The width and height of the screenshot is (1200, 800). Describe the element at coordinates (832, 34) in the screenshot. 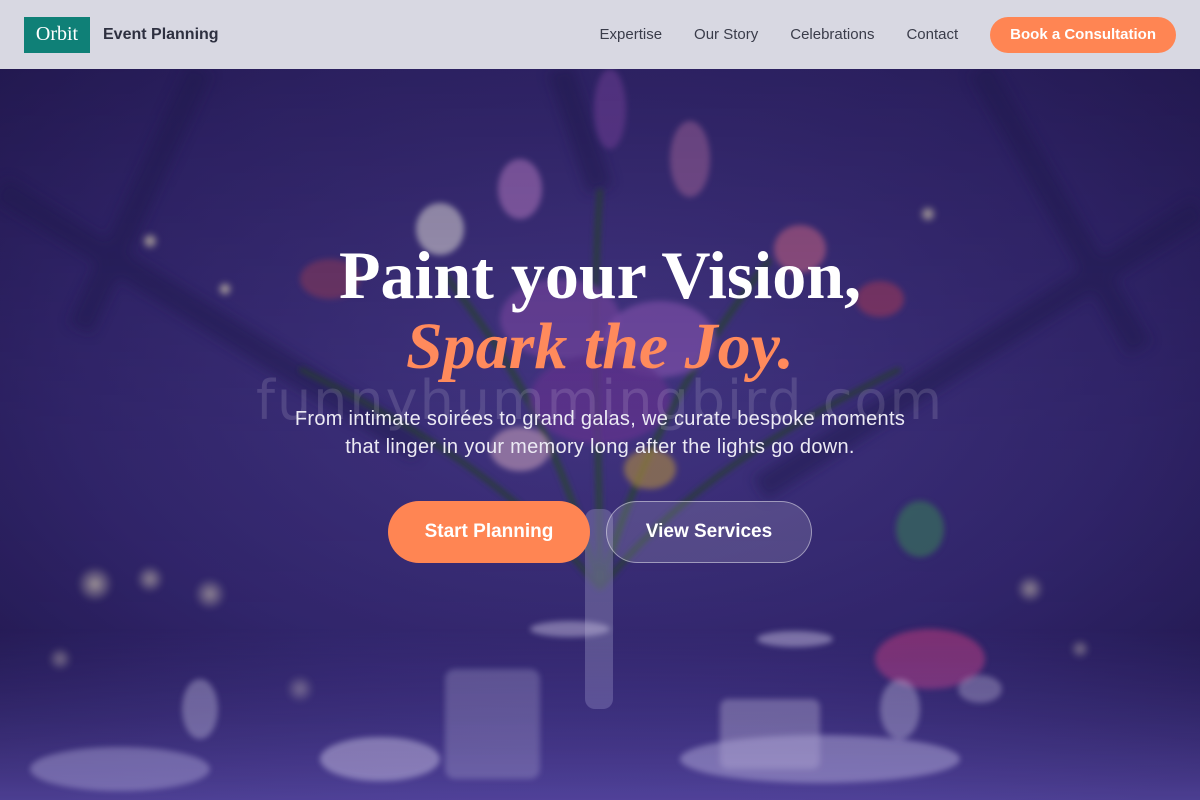

I see `nav-link-celebrations: Celebrations` at that location.